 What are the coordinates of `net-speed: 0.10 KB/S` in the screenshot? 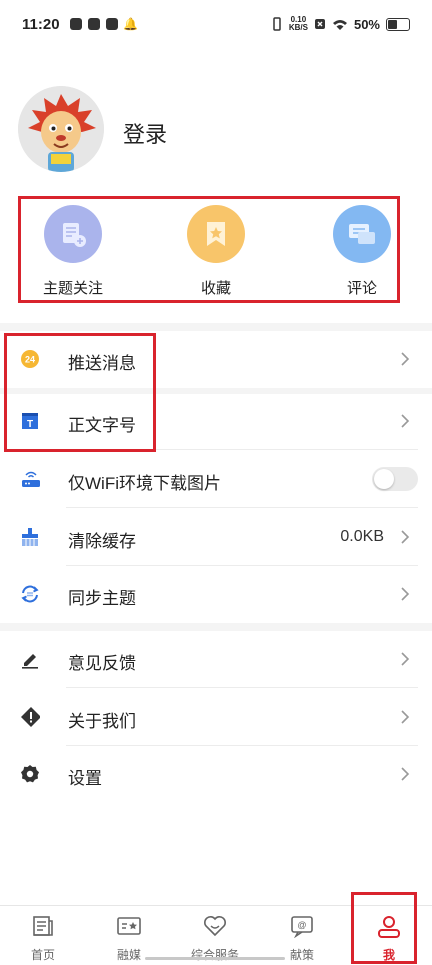 It's located at (298, 24).